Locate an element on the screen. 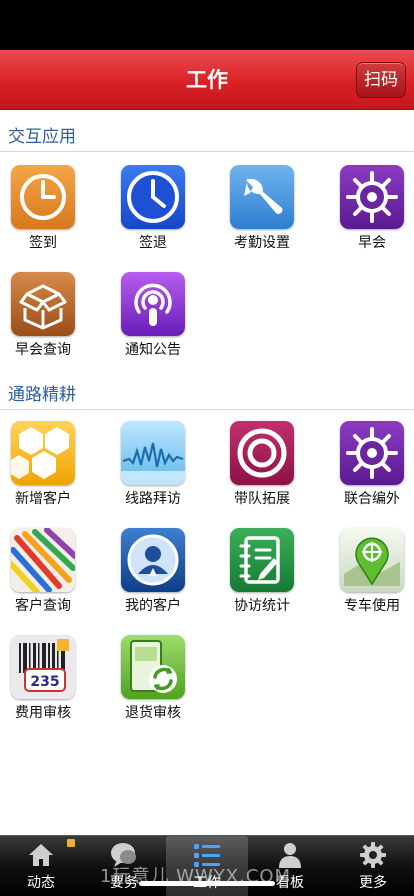  refresh-icon is located at coordinates (153, 667).